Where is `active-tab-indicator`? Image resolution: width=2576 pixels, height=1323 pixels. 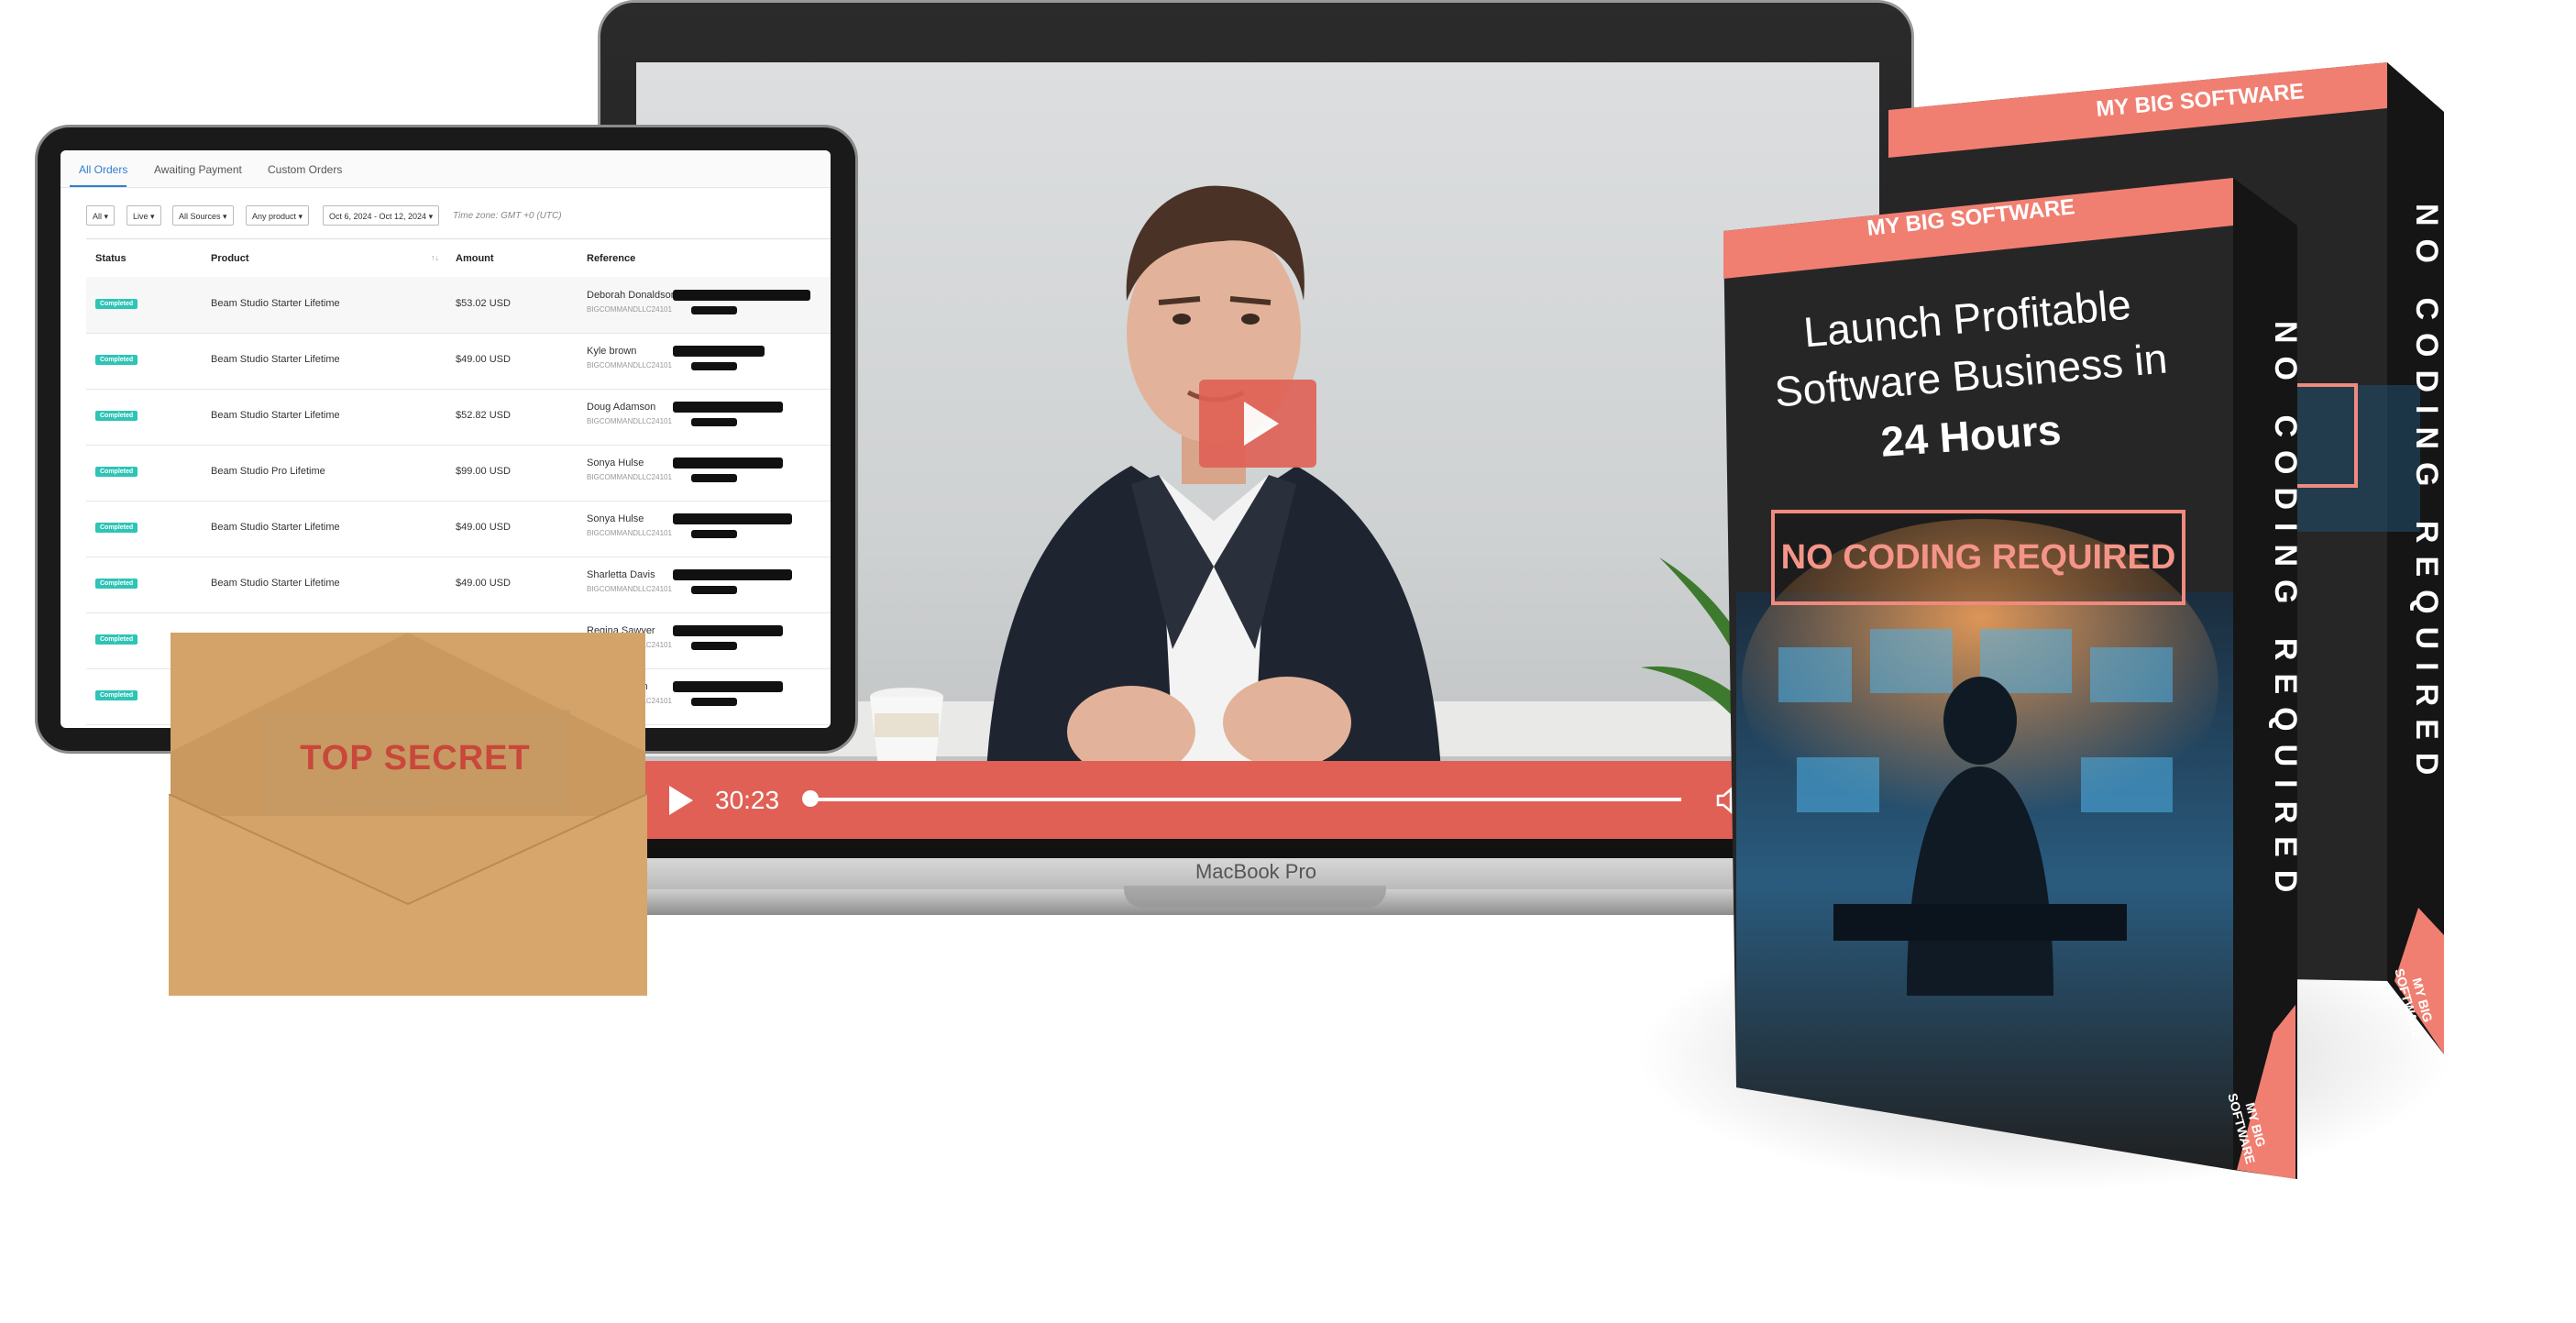 active-tab-indicator is located at coordinates (98, 186).